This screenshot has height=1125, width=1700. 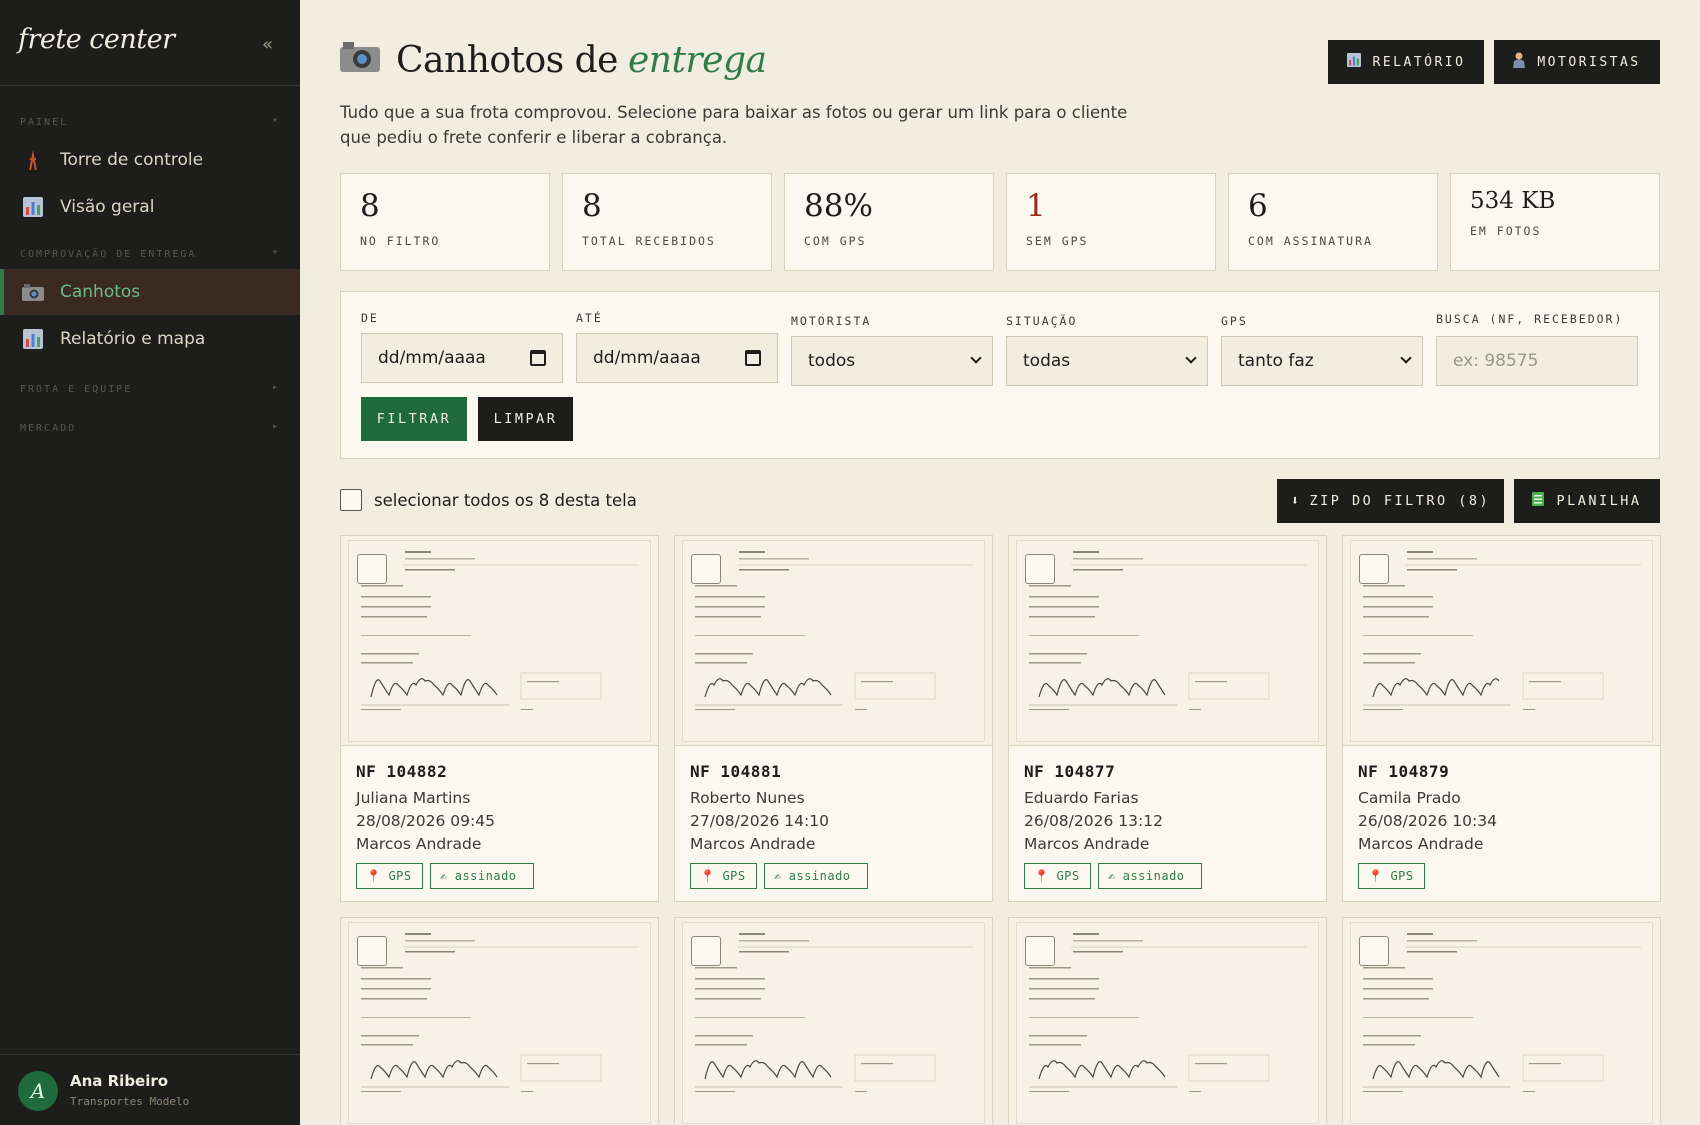 I want to click on sidebar-item-canhotos: Canhotos, so click(x=150, y=292).